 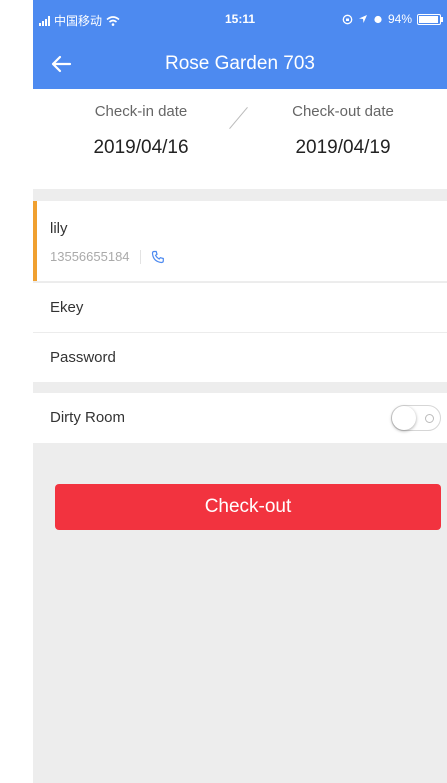 What do you see at coordinates (83, 357) in the screenshot?
I see `password-label: Password` at bounding box center [83, 357].